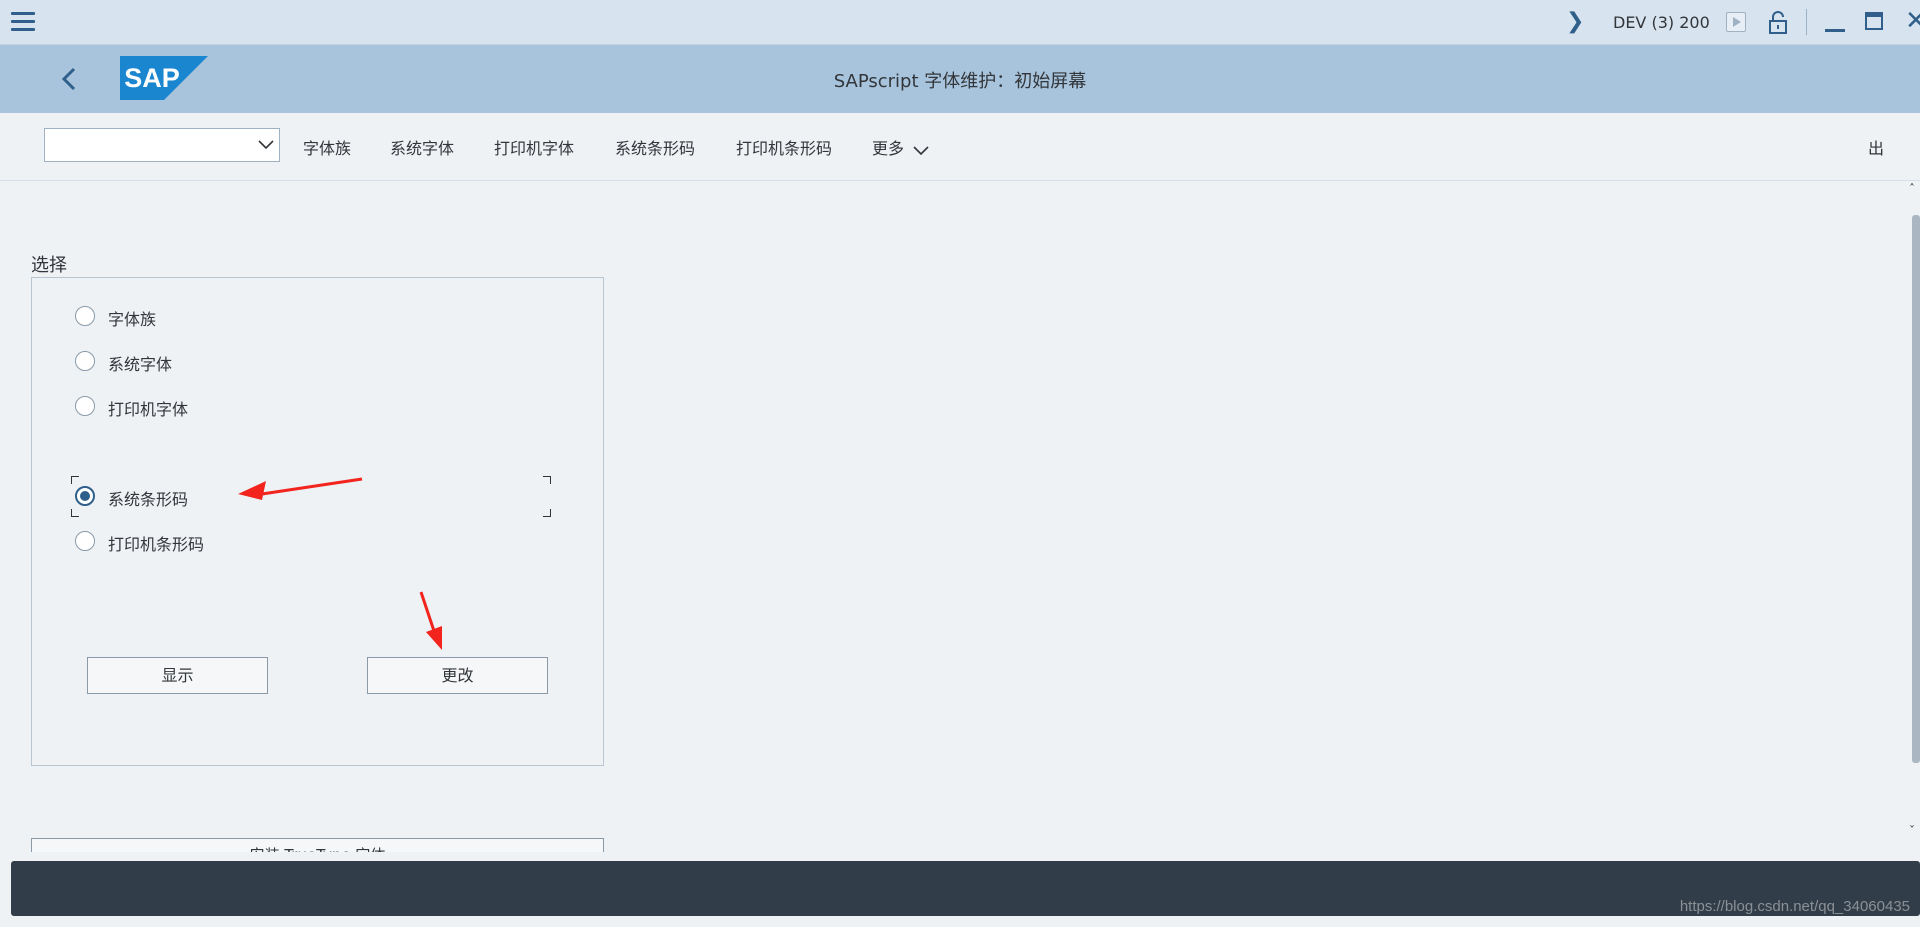  What do you see at coordinates (1794, 906) in the screenshot?
I see `watermark-text: https://blog.csdn.net/qq_34060435` at bounding box center [1794, 906].